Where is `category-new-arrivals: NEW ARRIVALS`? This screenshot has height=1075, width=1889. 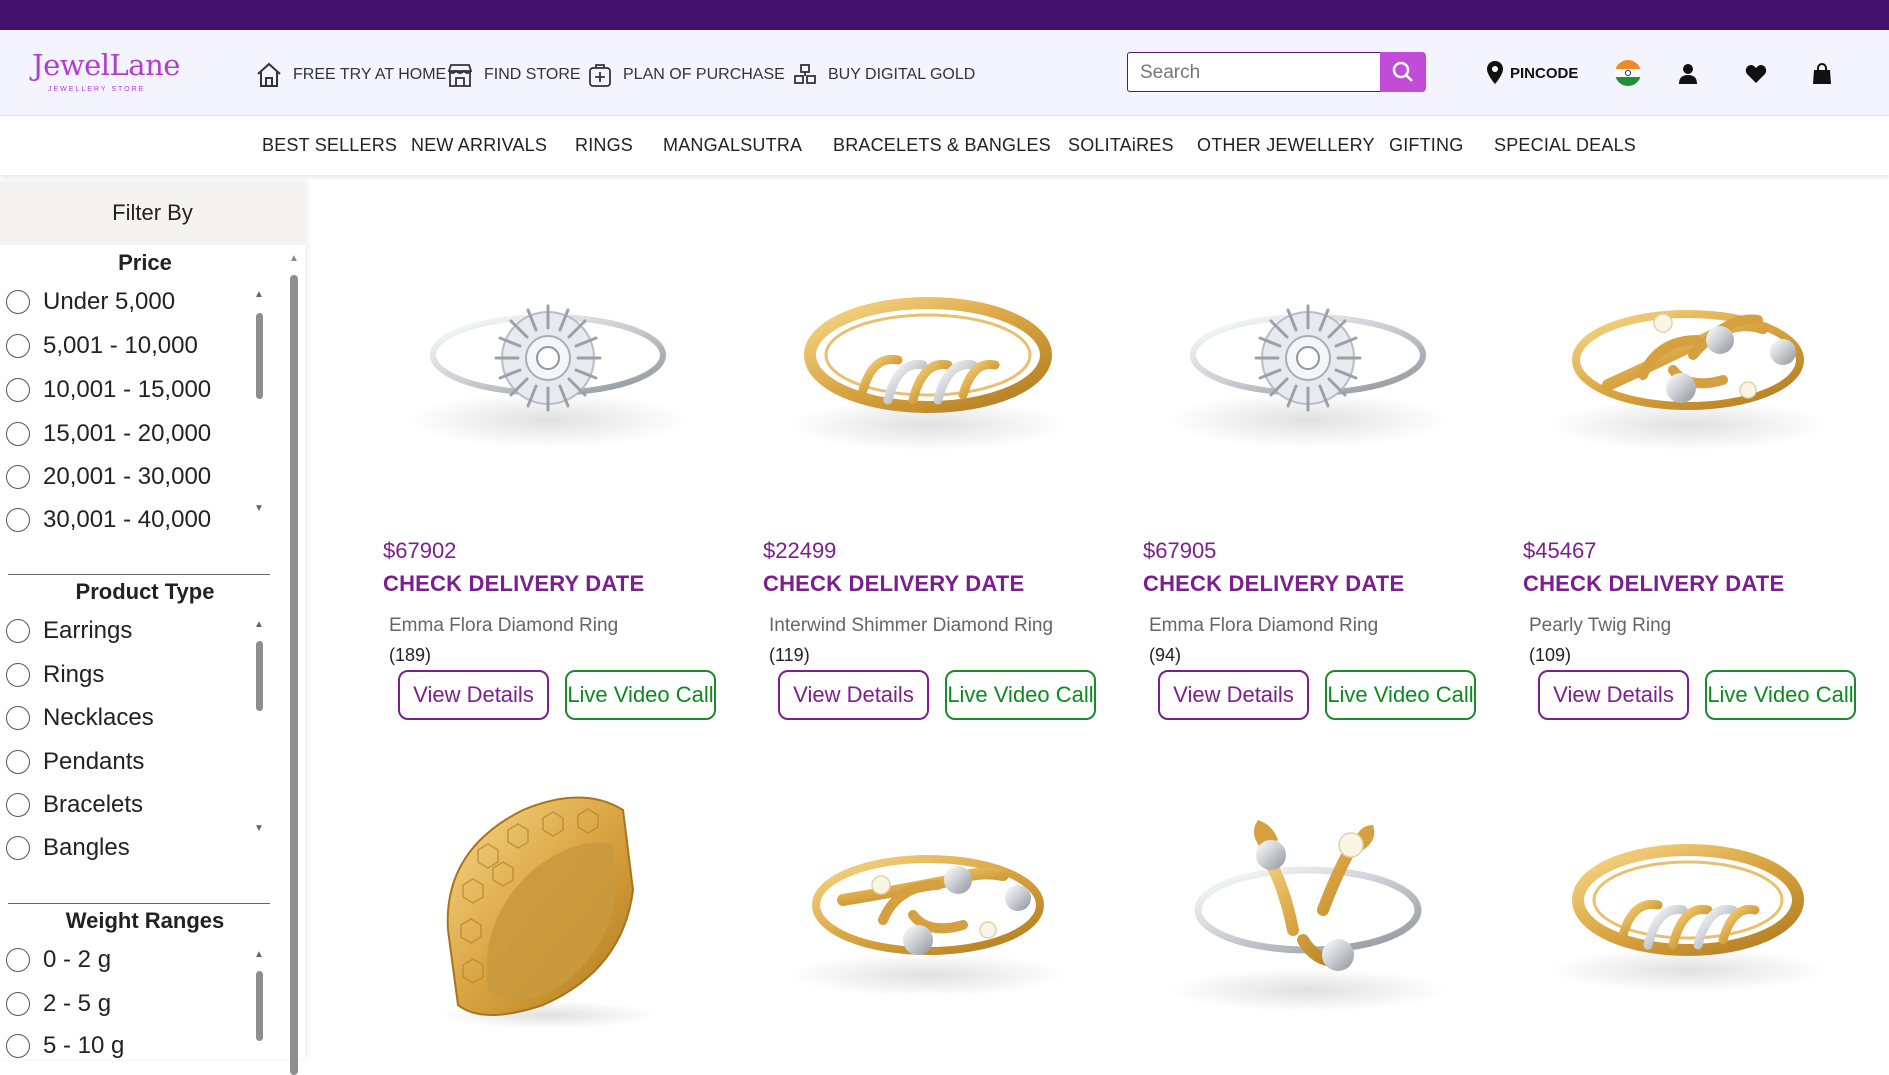
category-new-arrivals: NEW ARRIVALS is located at coordinates (479, 145).